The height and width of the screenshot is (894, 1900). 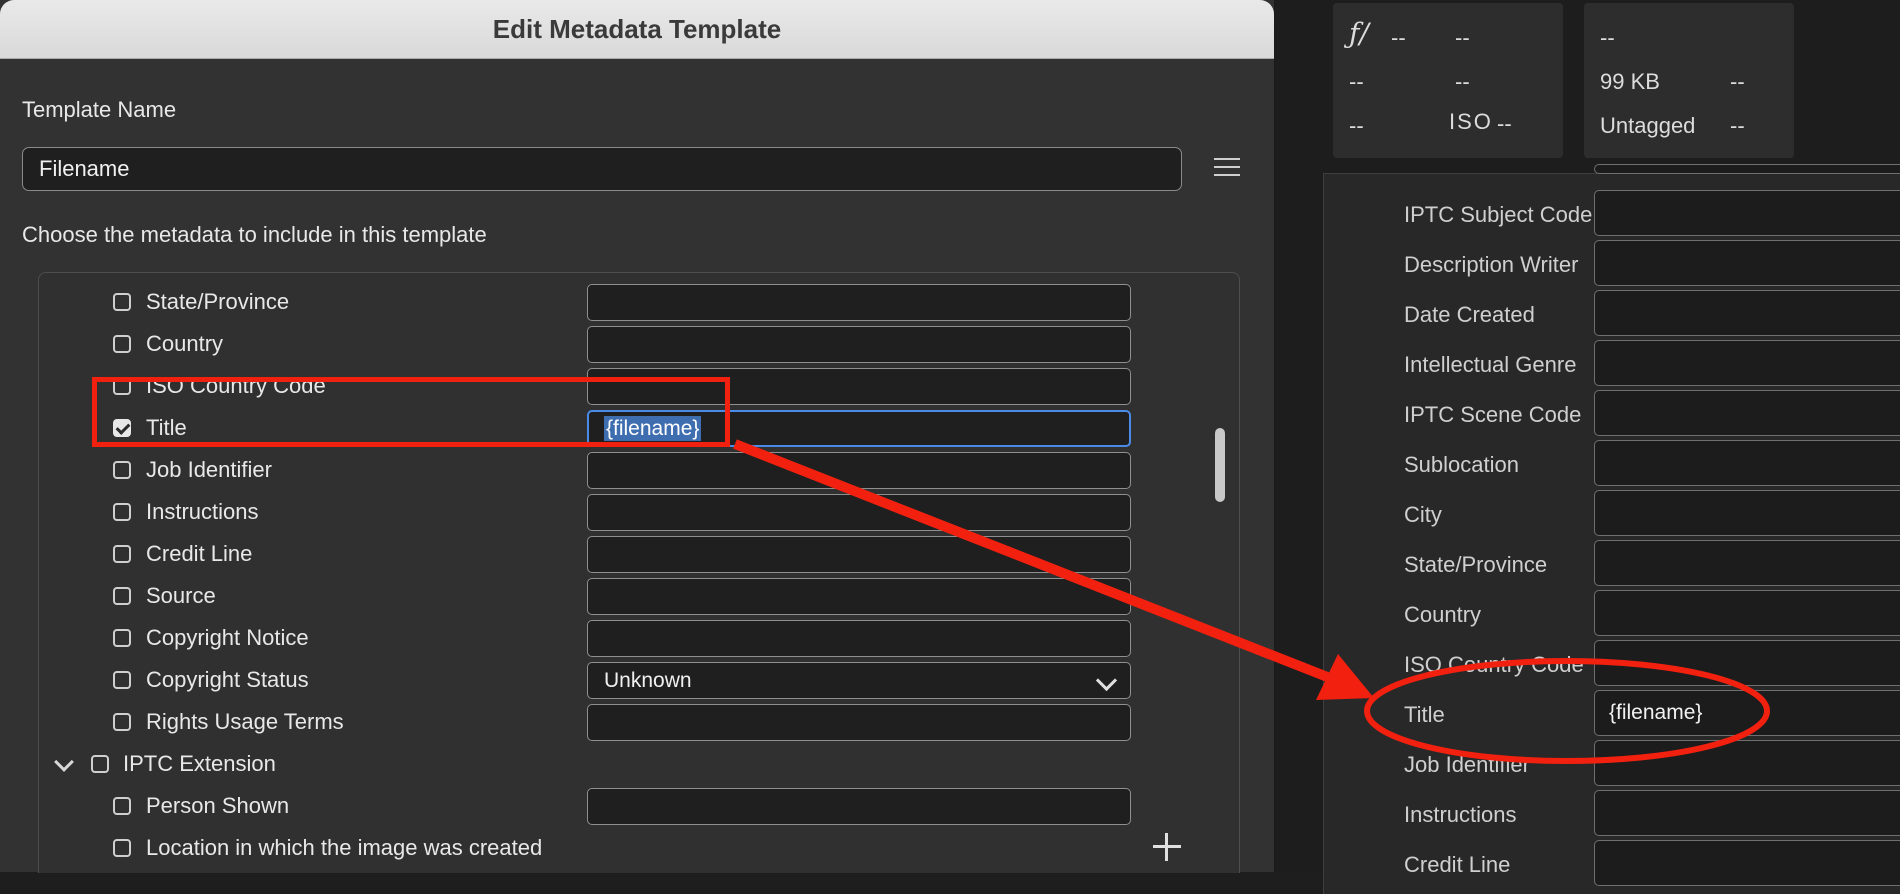 What do you see at coordinates (1648, 125) in the screenshot?
I see `tag-status: Untagged` at bounding box center [1648, 125].